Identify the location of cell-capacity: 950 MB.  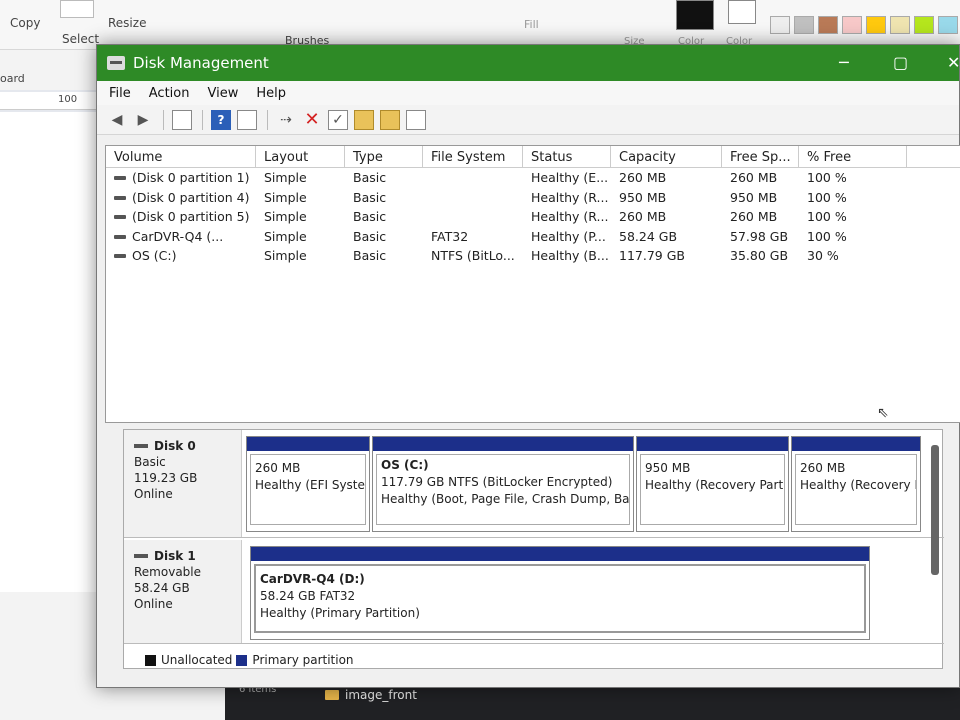
(643, 197).